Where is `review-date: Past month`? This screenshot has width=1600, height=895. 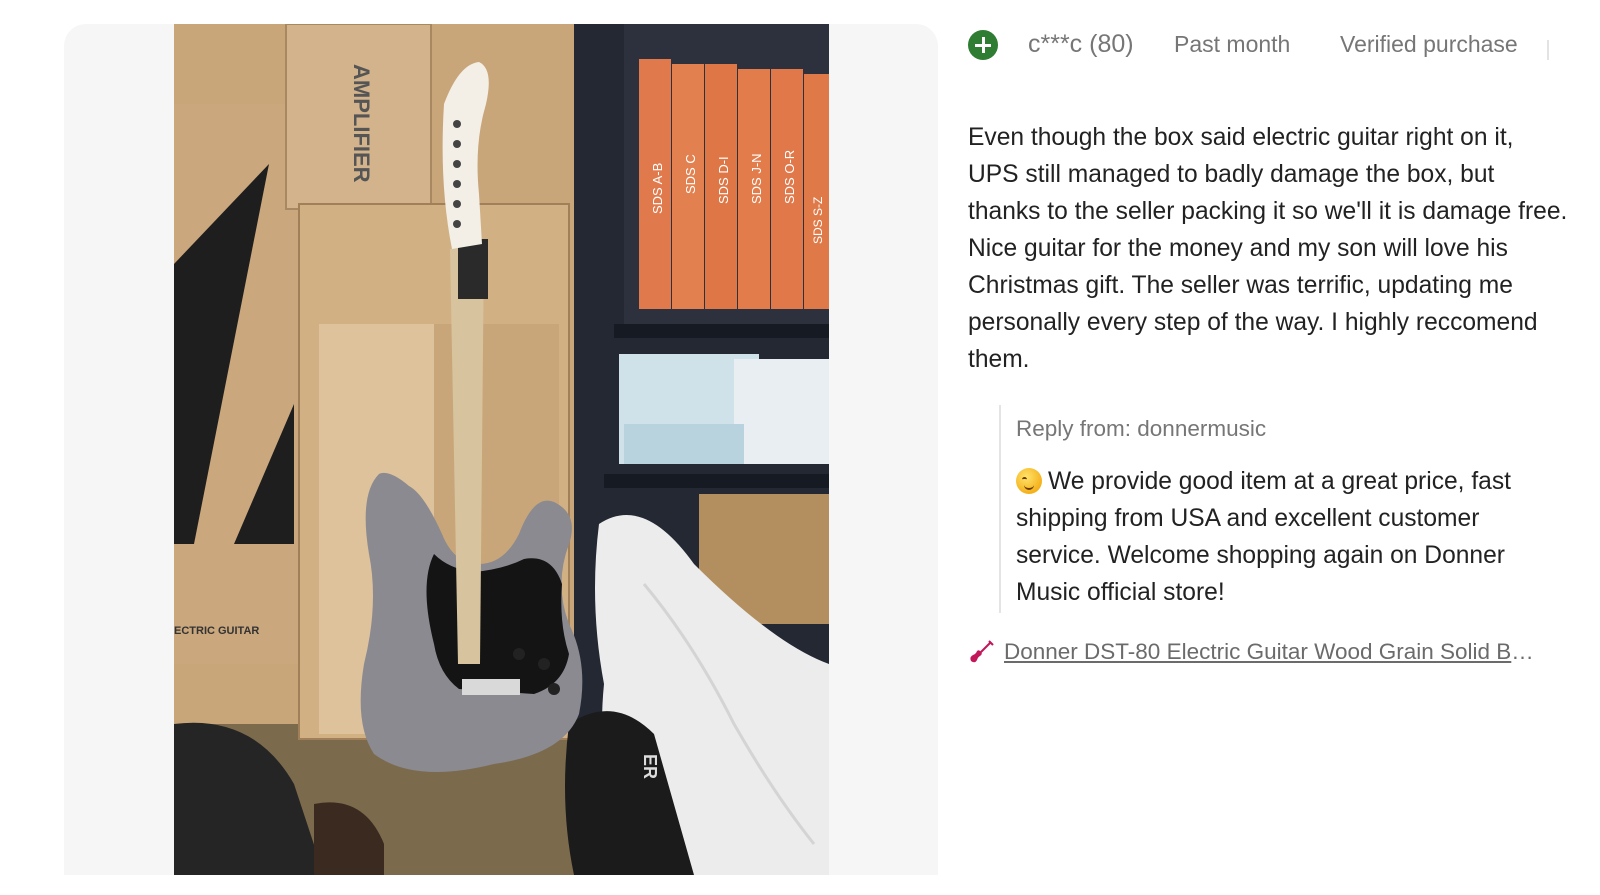 review-date: Past month is located at coordinates (1232, 44).